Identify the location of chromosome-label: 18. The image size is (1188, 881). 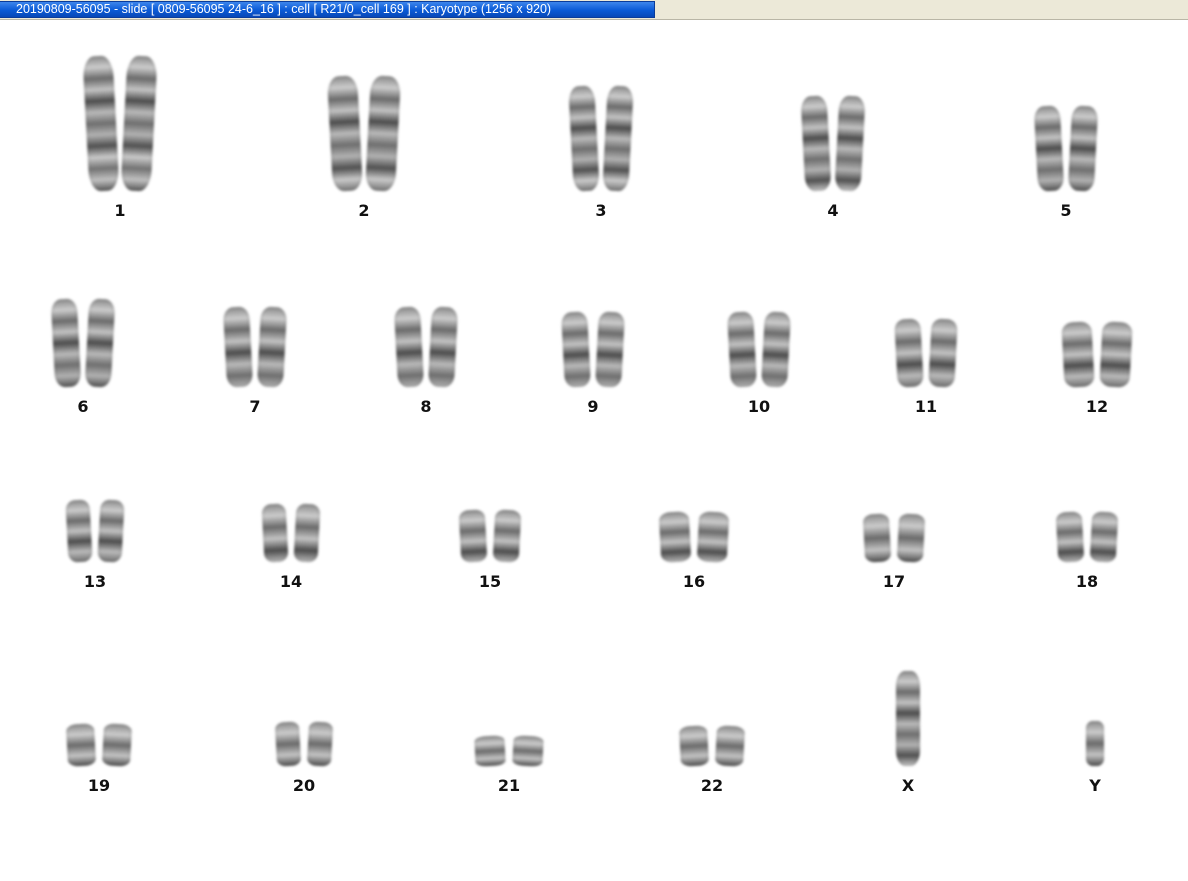
(1087, 581).